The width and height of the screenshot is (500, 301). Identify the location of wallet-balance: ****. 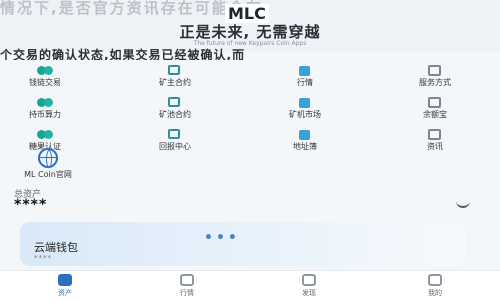
(43, 258).